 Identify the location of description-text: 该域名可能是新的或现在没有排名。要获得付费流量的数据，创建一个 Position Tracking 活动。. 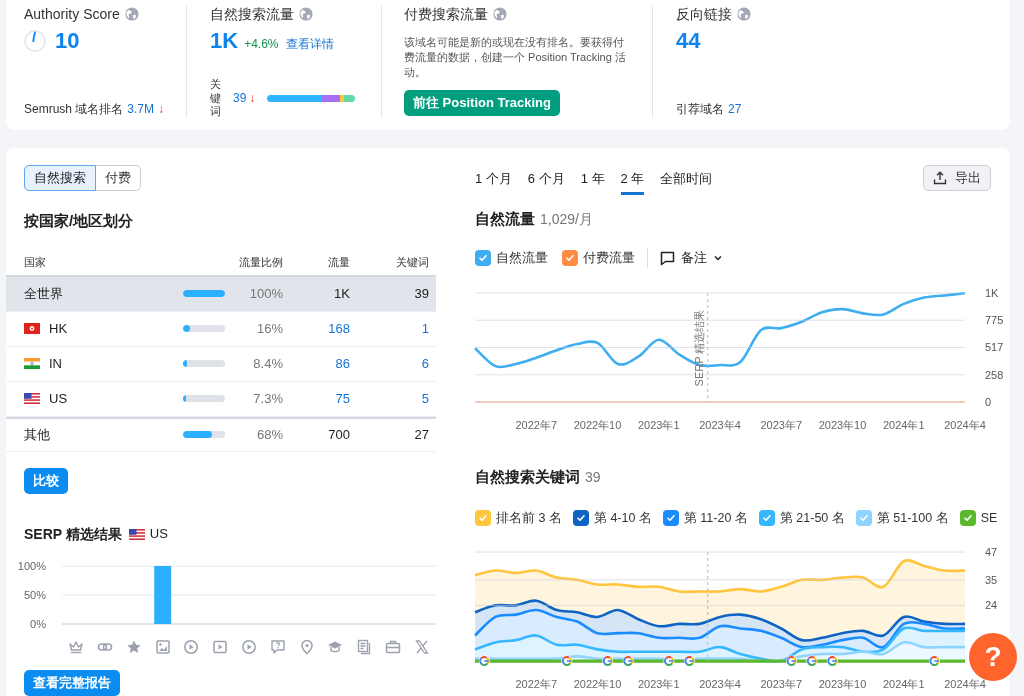
(515, 57).